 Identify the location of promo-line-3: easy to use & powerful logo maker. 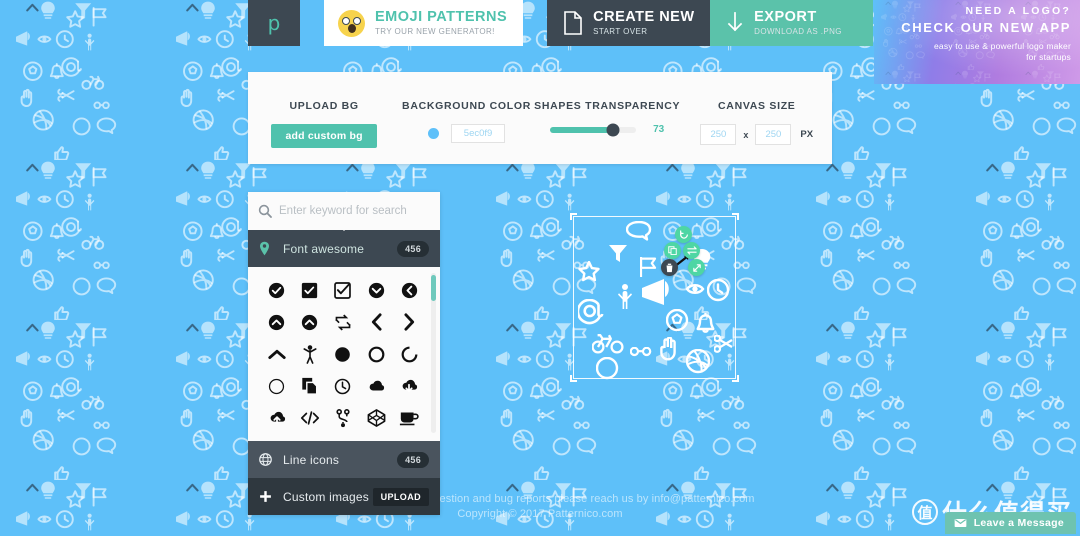
(1002, 46).